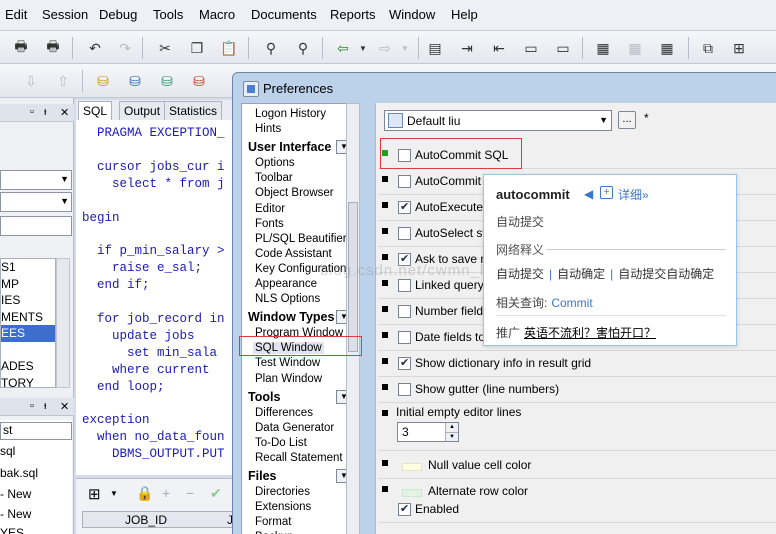  Describe the element at coordinates (303, 48) in the screenshot. I see `find-replace-icon: ⚲` at that location.